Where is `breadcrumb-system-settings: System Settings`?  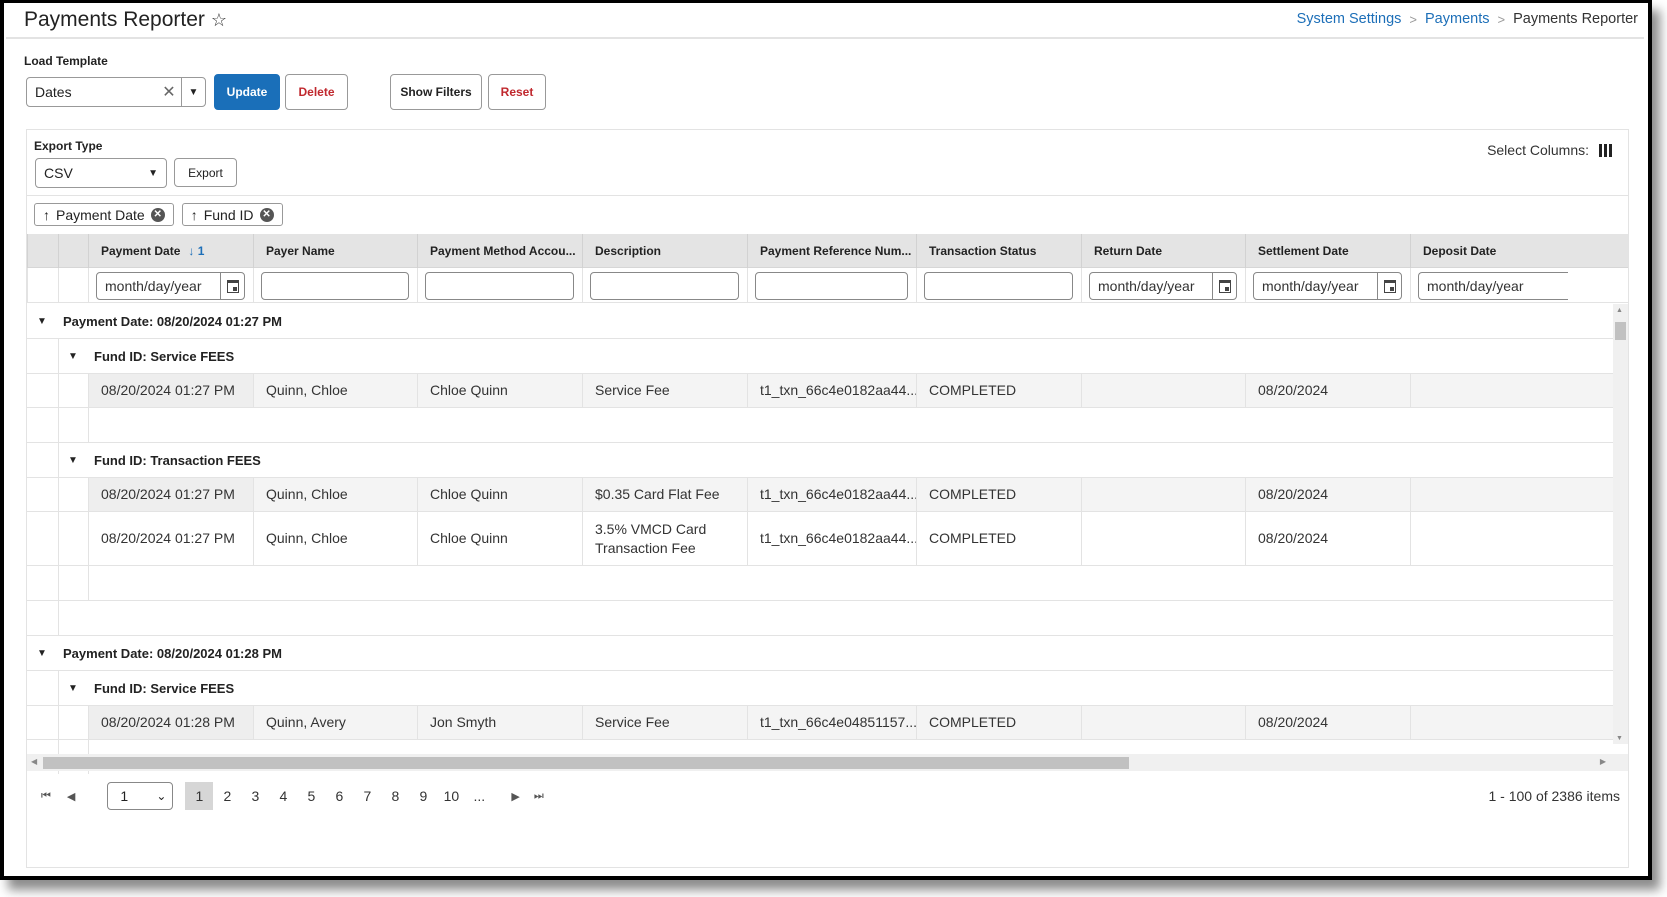 breadcrumb-system-settings: System Settings is located at coordinates (1349, 19).